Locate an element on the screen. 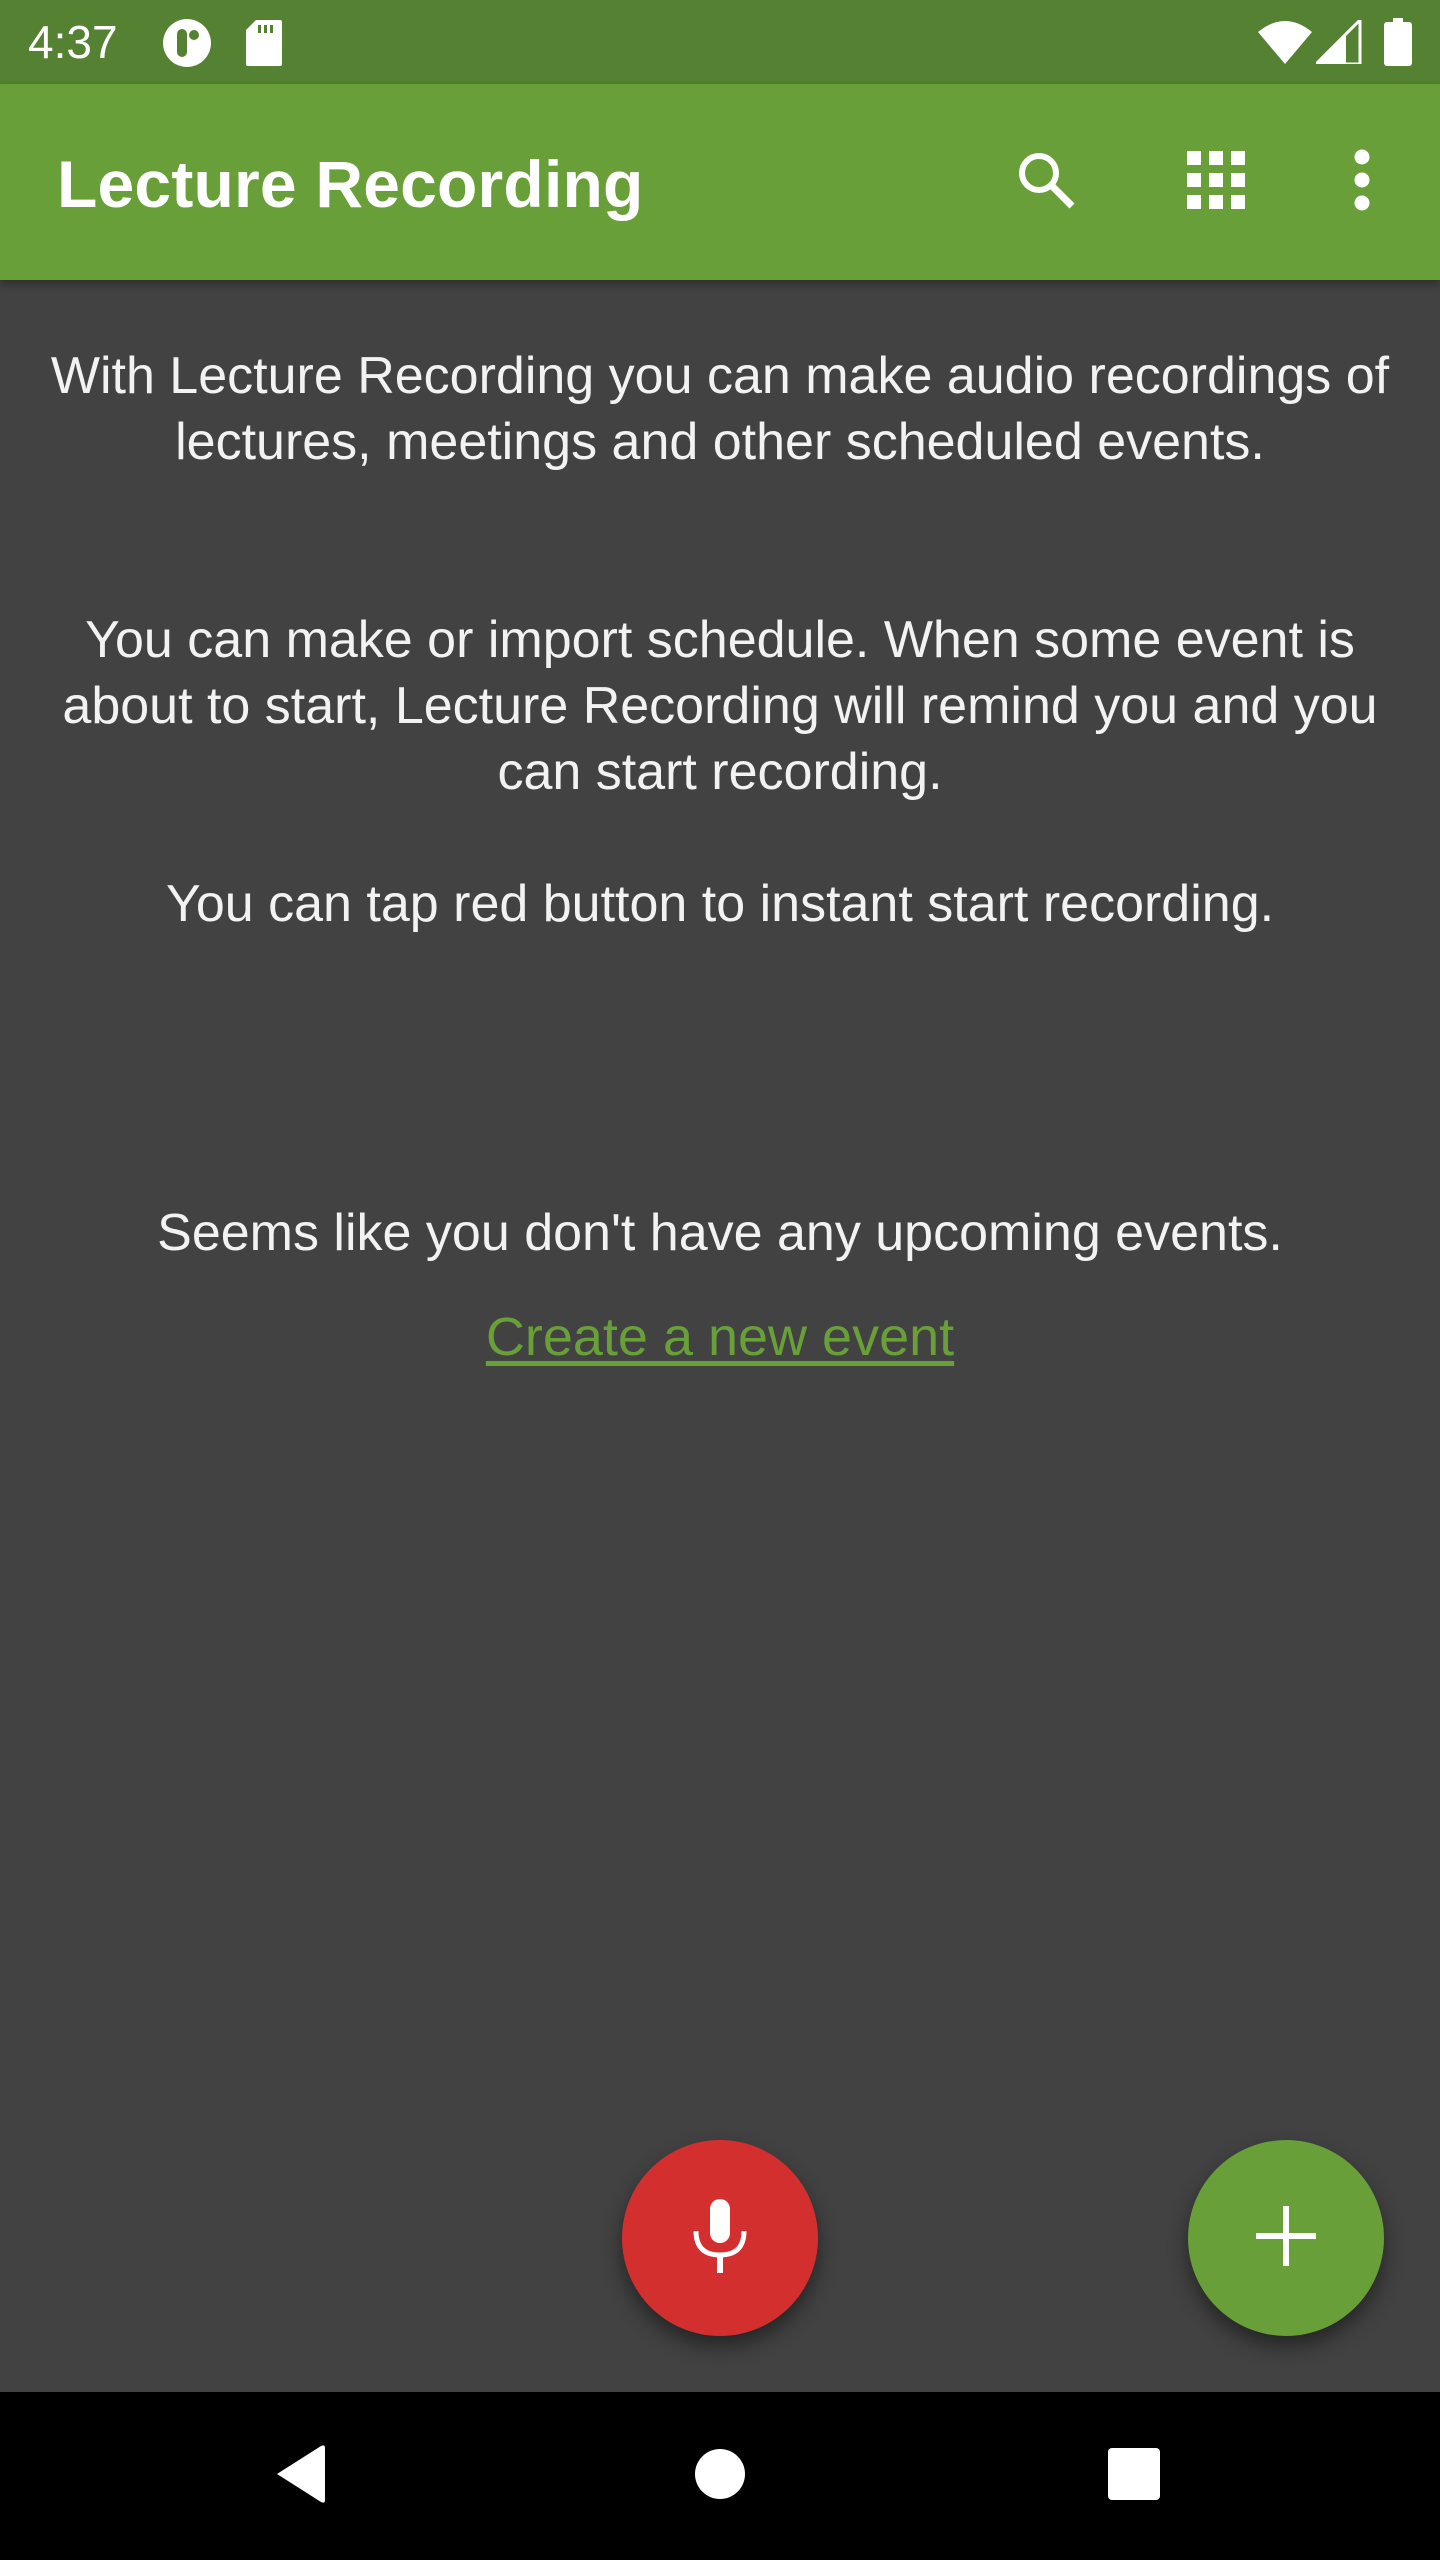 The width and height of the screenshot is (1440, 2560). microphone-icon is located at coordinates (720, 2238).